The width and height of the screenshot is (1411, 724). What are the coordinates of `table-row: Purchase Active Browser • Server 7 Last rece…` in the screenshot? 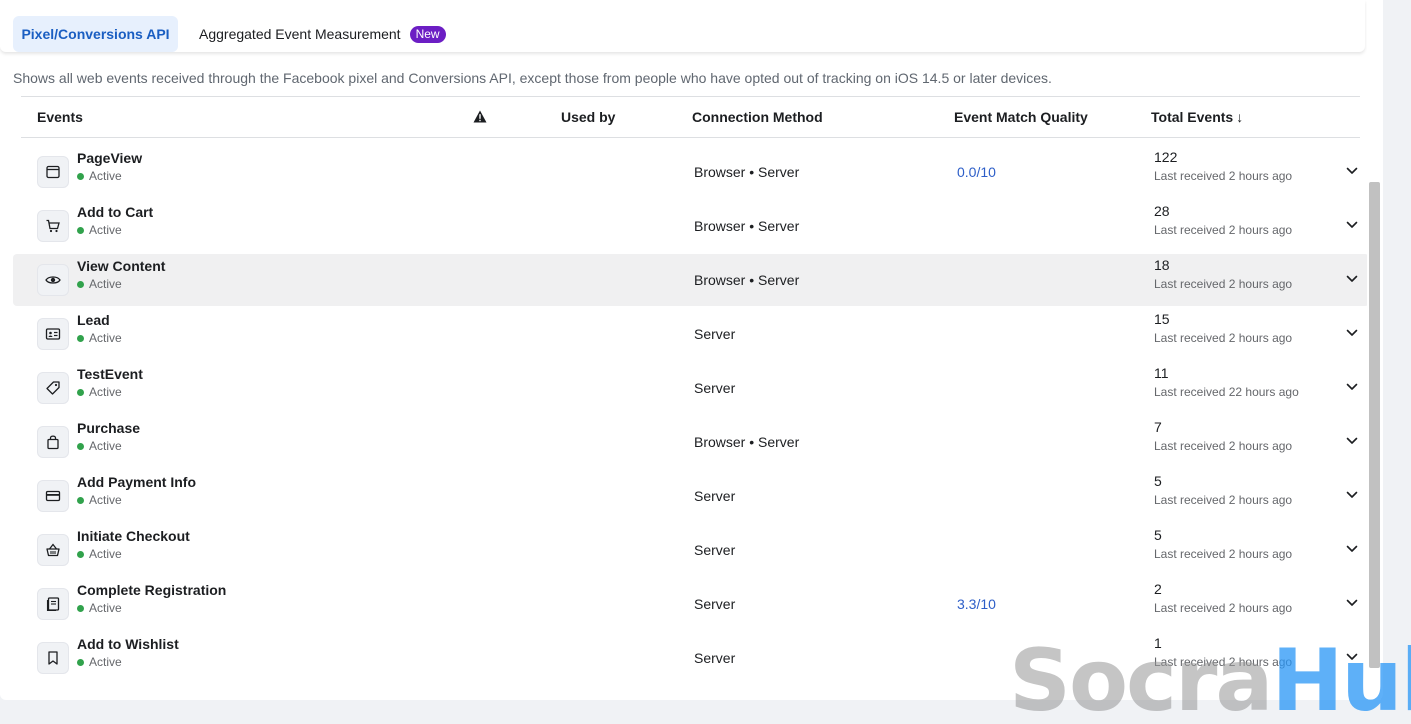 It's located at (691, 442).